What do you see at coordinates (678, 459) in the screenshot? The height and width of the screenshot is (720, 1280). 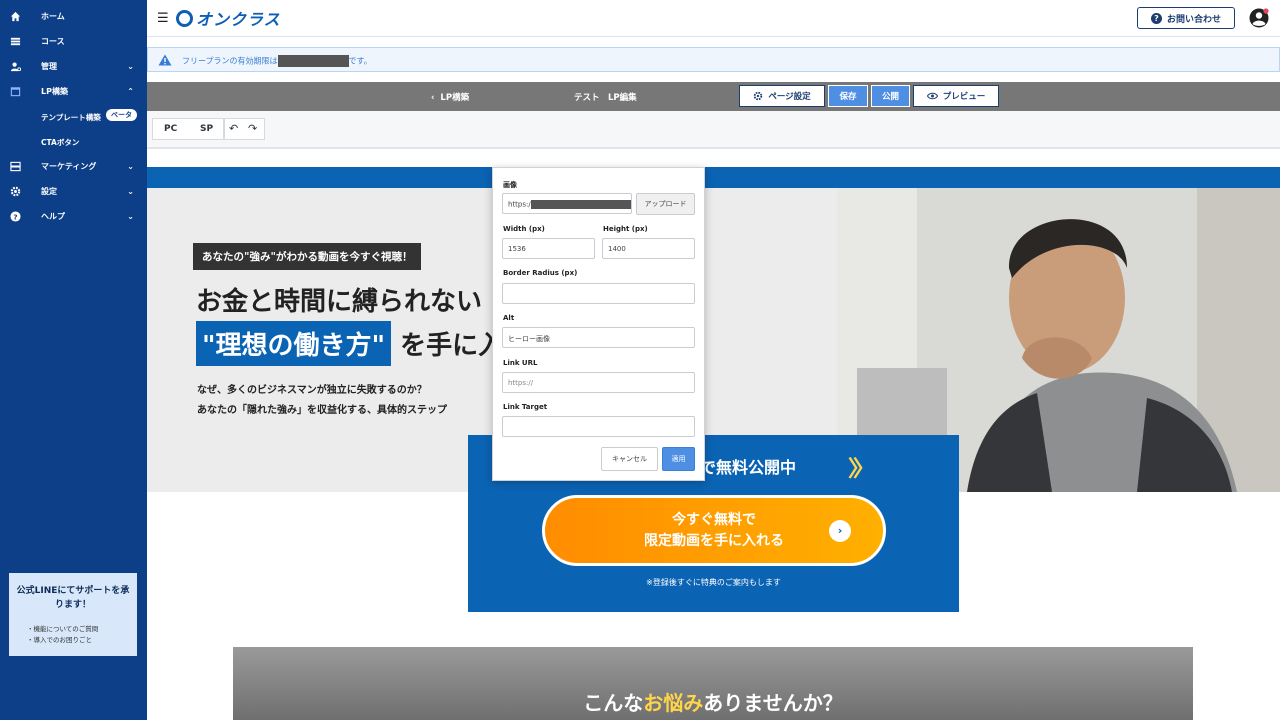 I see `apply-button: 適用` at bounding box center [678, 459].